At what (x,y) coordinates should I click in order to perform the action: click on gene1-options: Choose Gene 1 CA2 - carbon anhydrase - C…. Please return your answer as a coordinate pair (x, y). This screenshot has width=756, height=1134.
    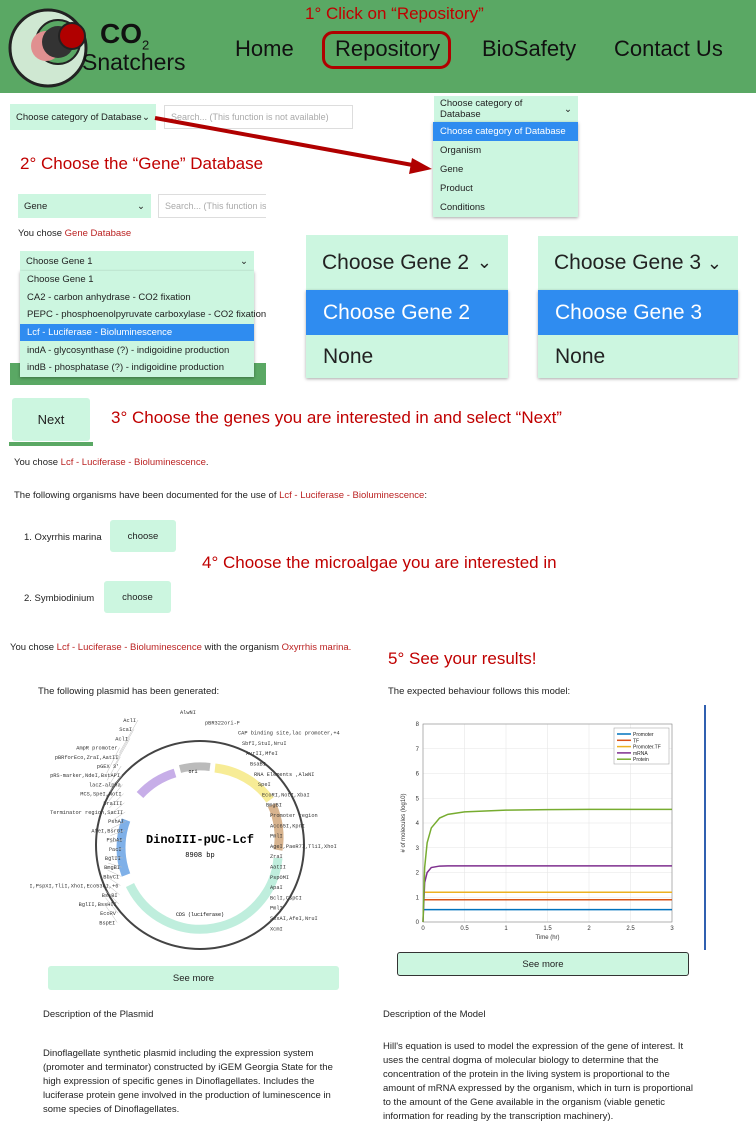
    Looking at the image, I should click on (143, 324).